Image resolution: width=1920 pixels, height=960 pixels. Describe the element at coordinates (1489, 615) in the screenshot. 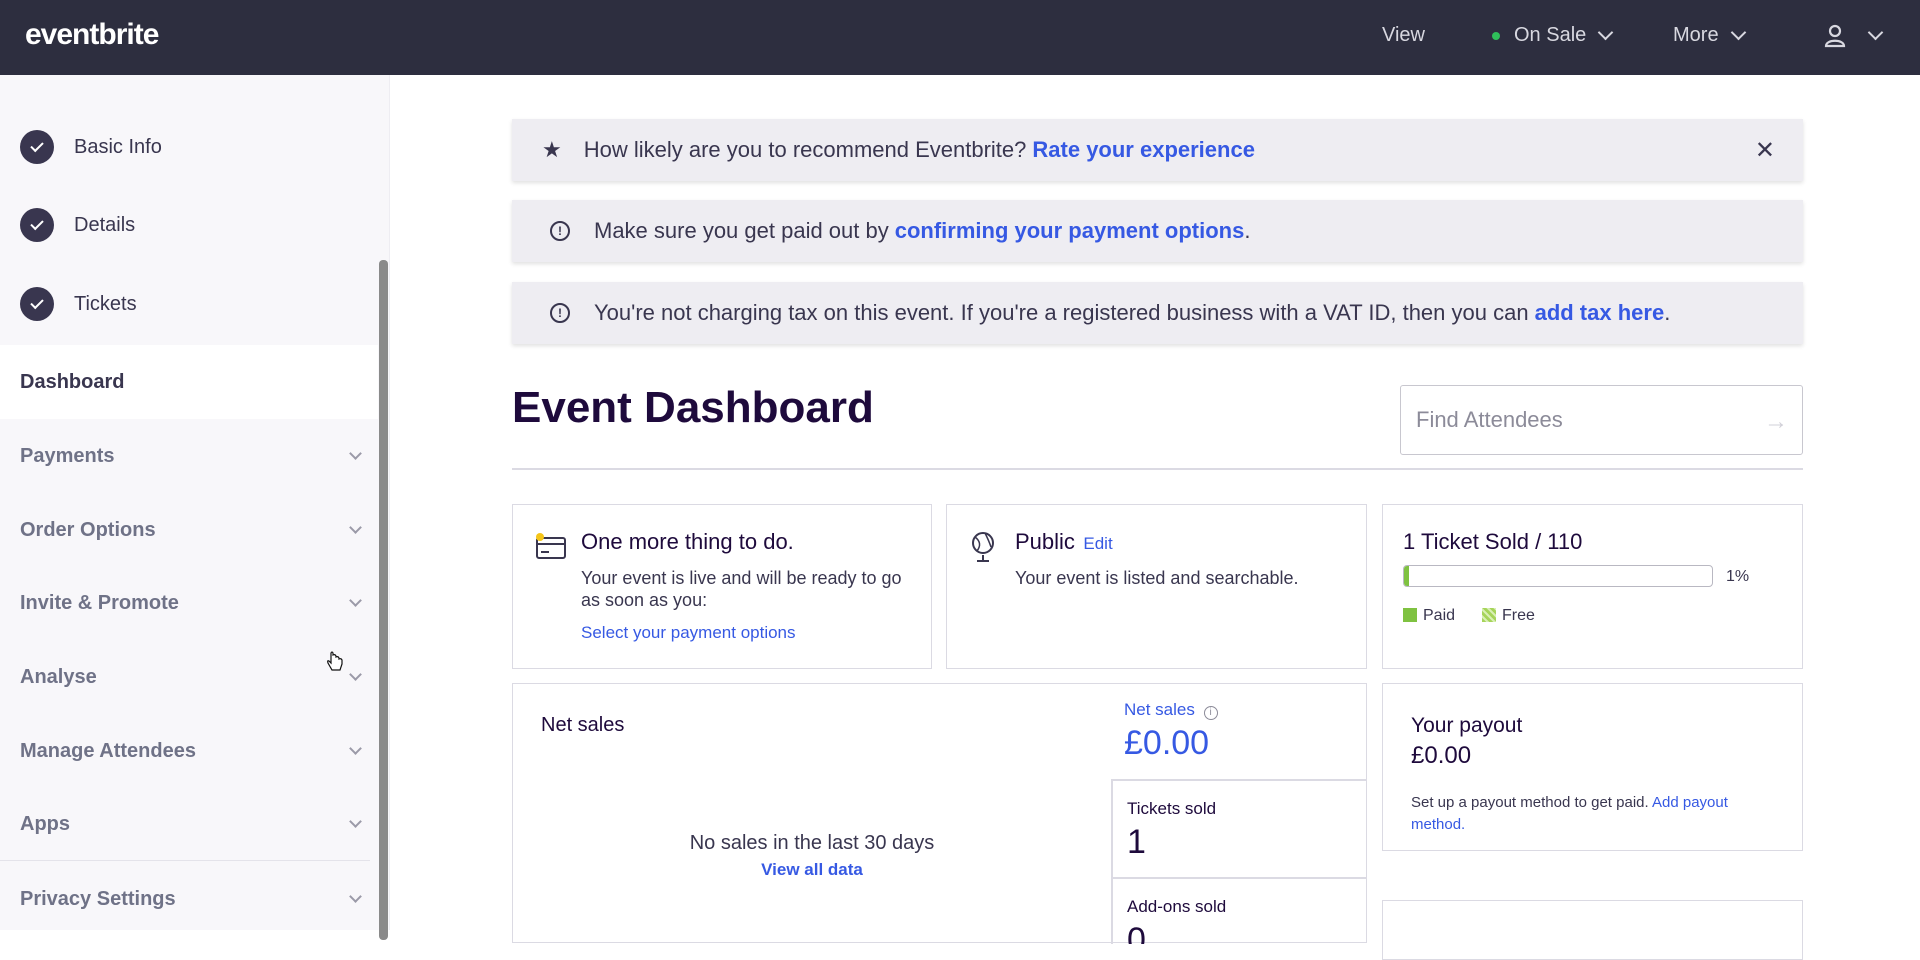

I see `free-swatch` at that location.